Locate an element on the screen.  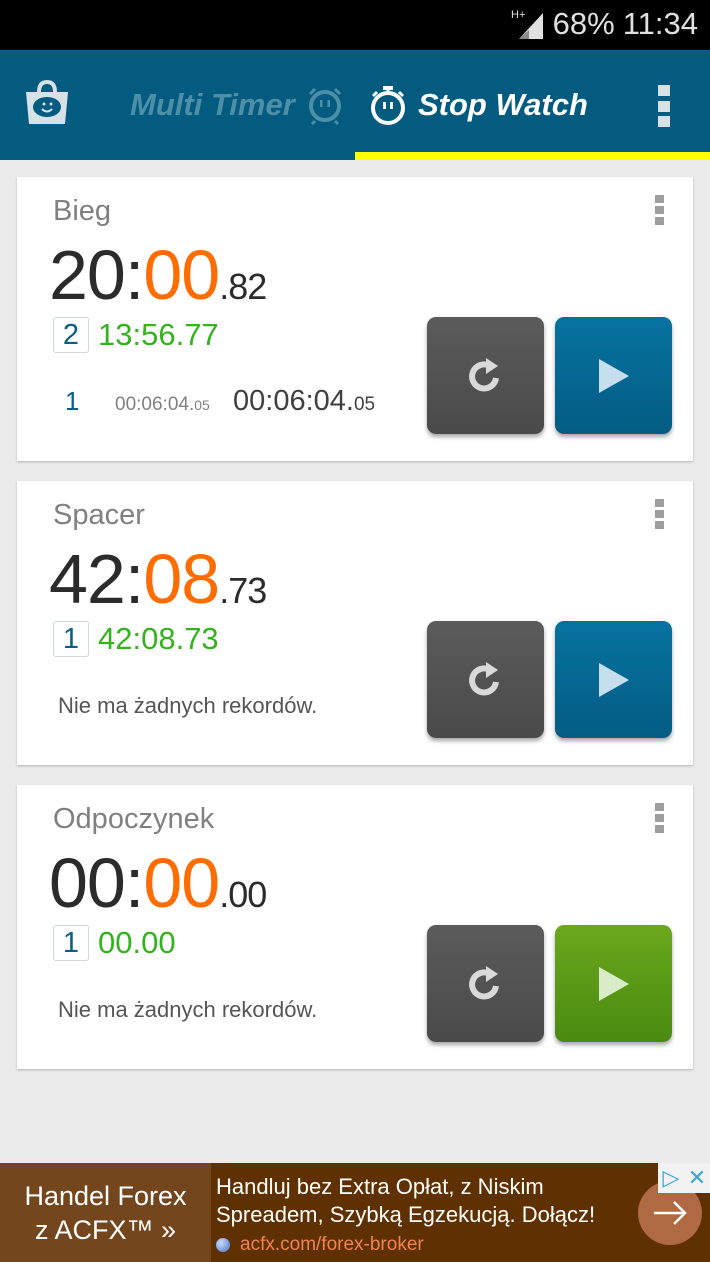
active-tab-indicator is located at coordinates (532, 156).